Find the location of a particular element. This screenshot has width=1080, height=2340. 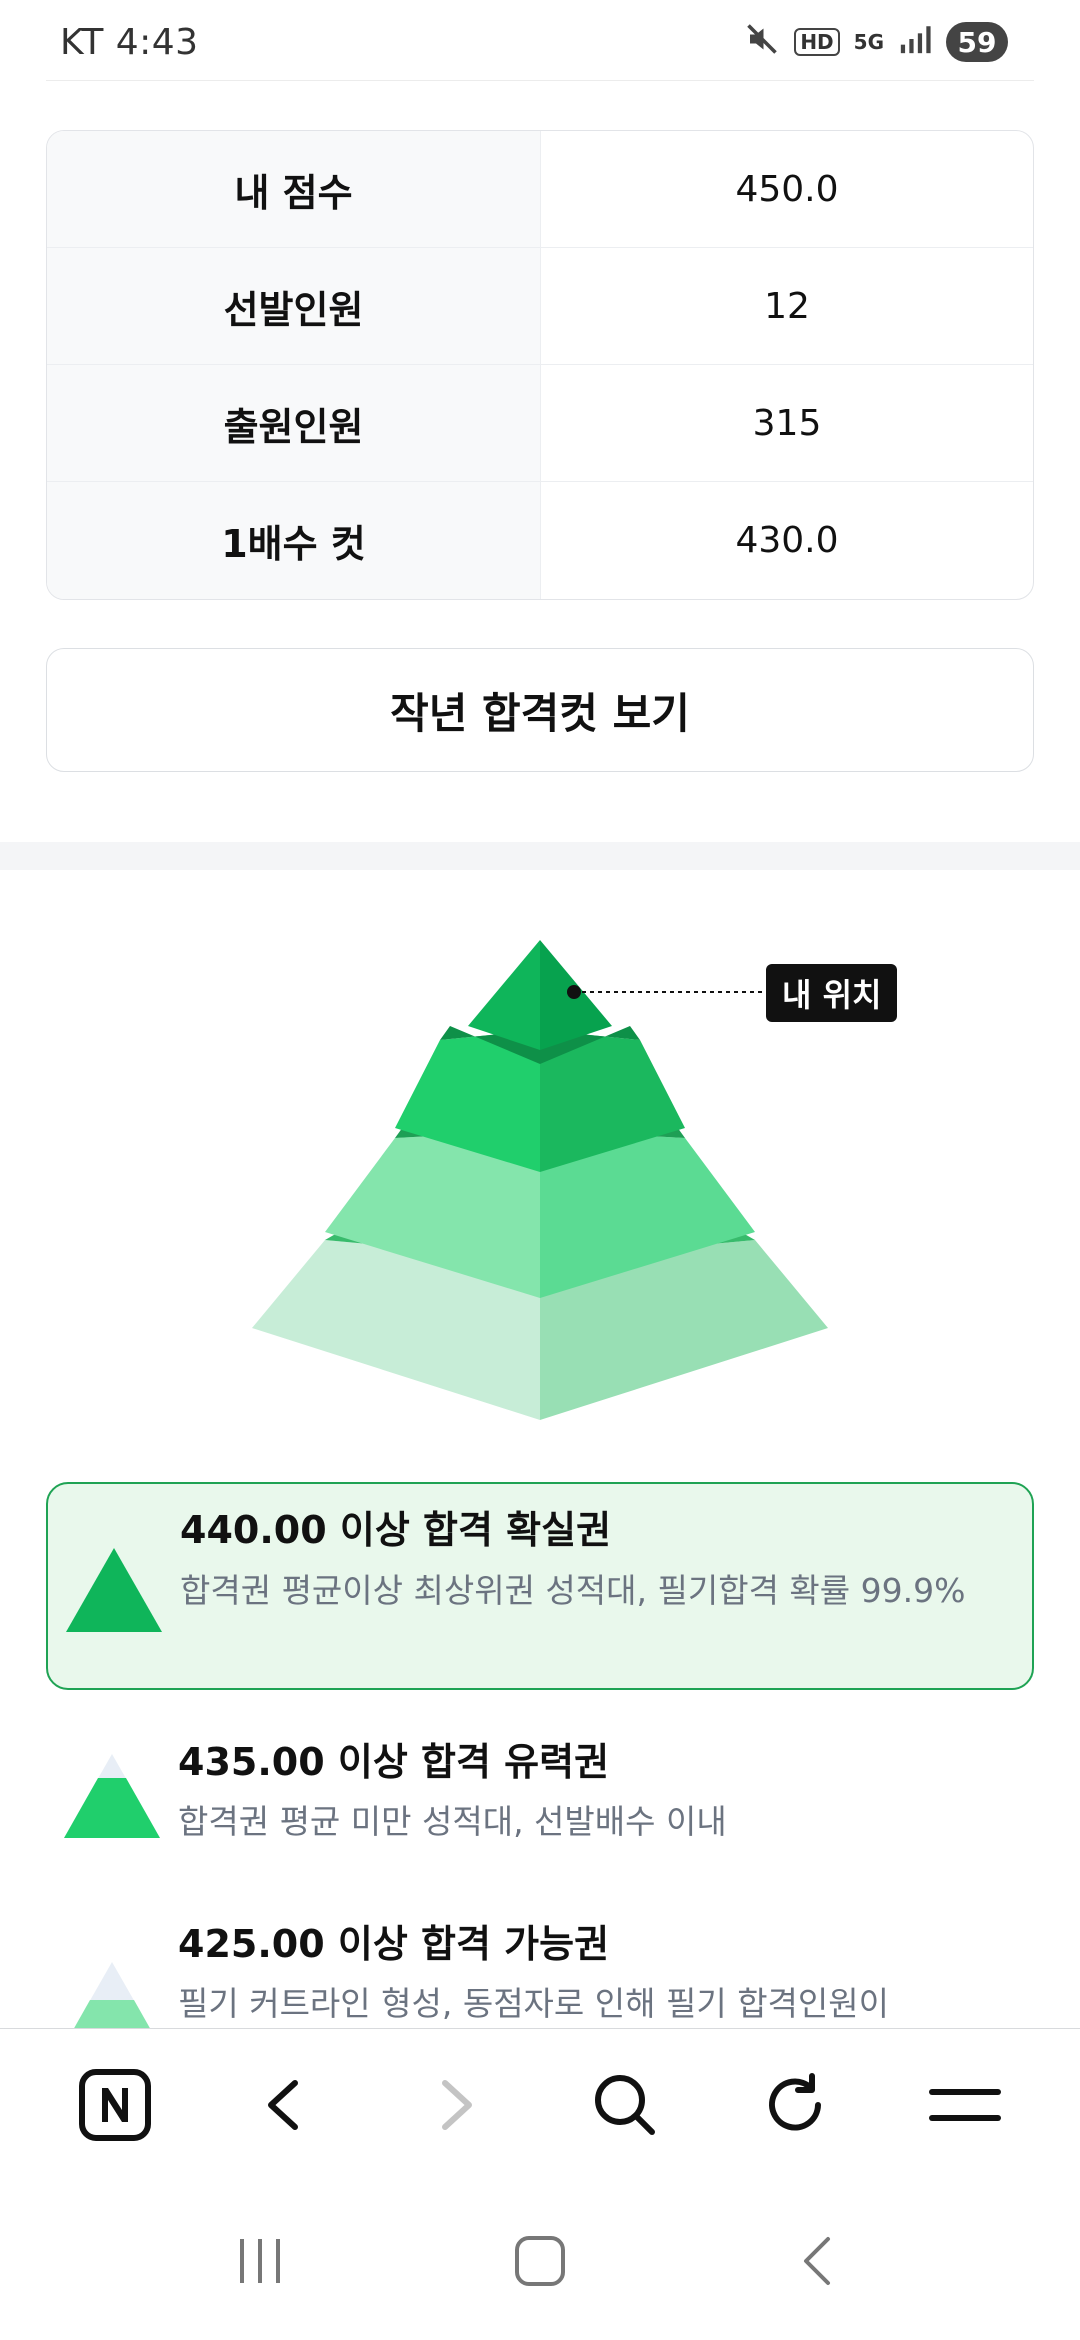

recent-apps-button is located at coordinates (260, 2261).